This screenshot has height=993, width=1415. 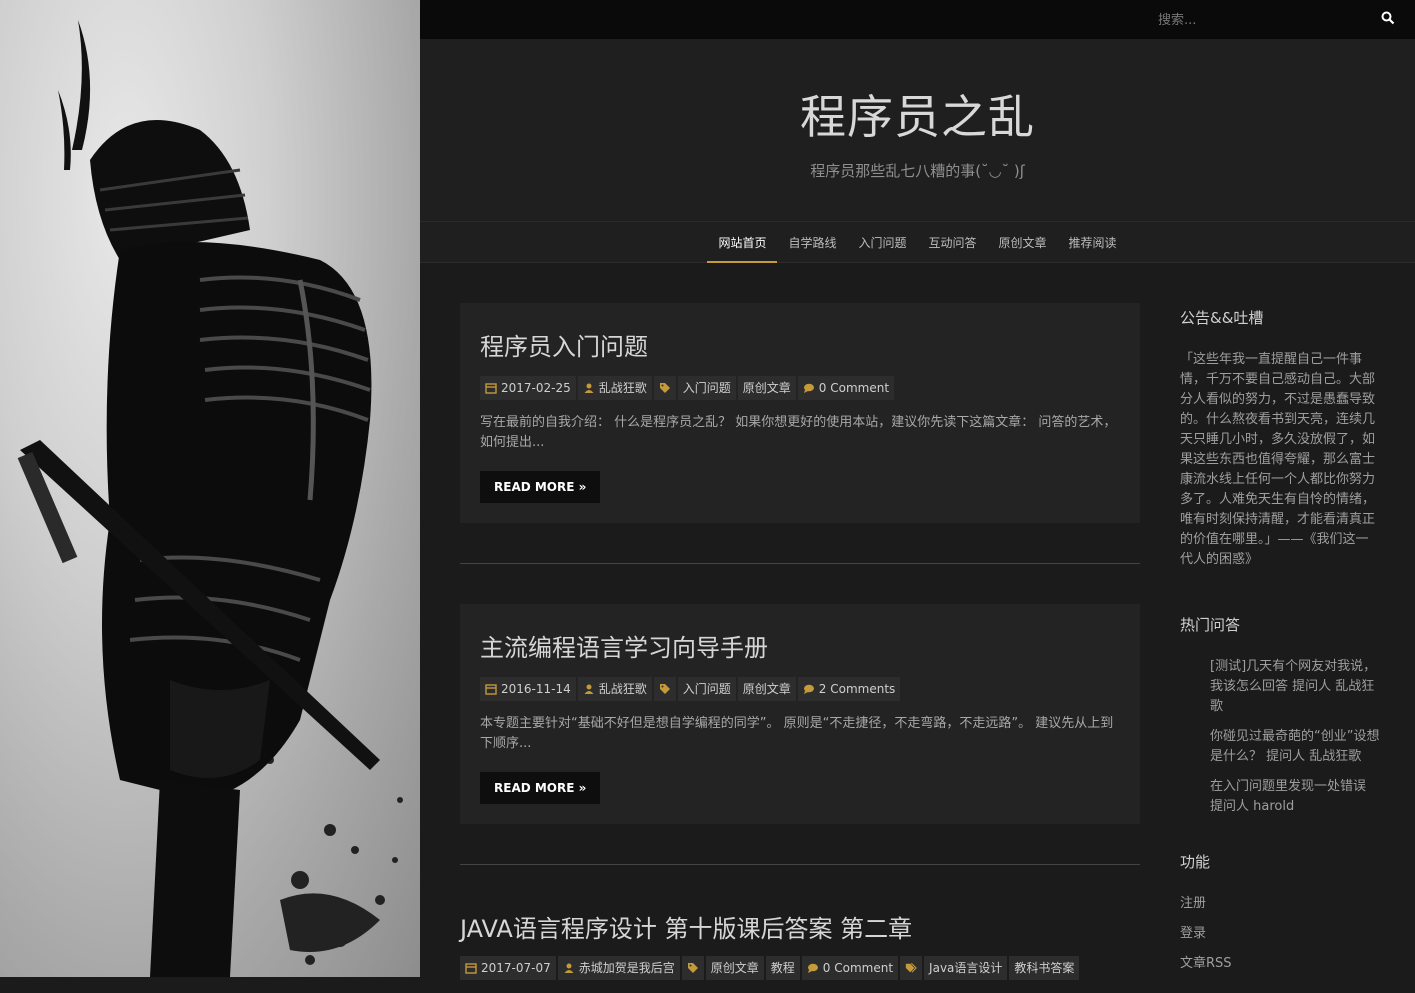 I want to click on post-comments: 2 Comments, so click(x=849, y=689).